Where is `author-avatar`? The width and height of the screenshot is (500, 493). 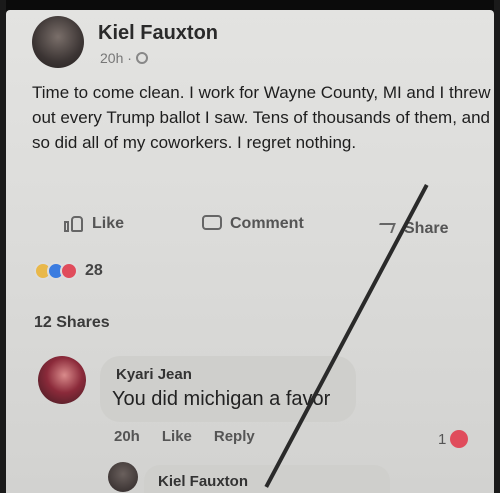
author-avatar is located at coordinates (58, 42).